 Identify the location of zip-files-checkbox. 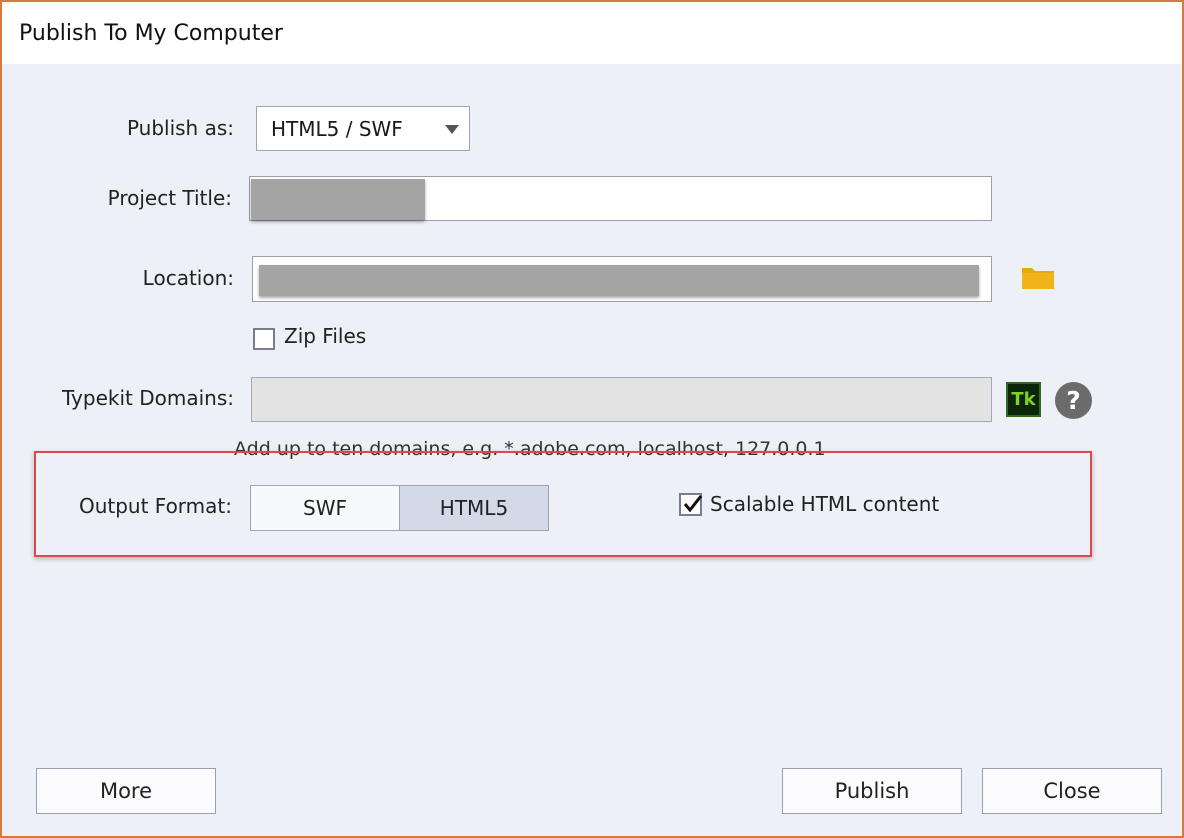
(264, 339).